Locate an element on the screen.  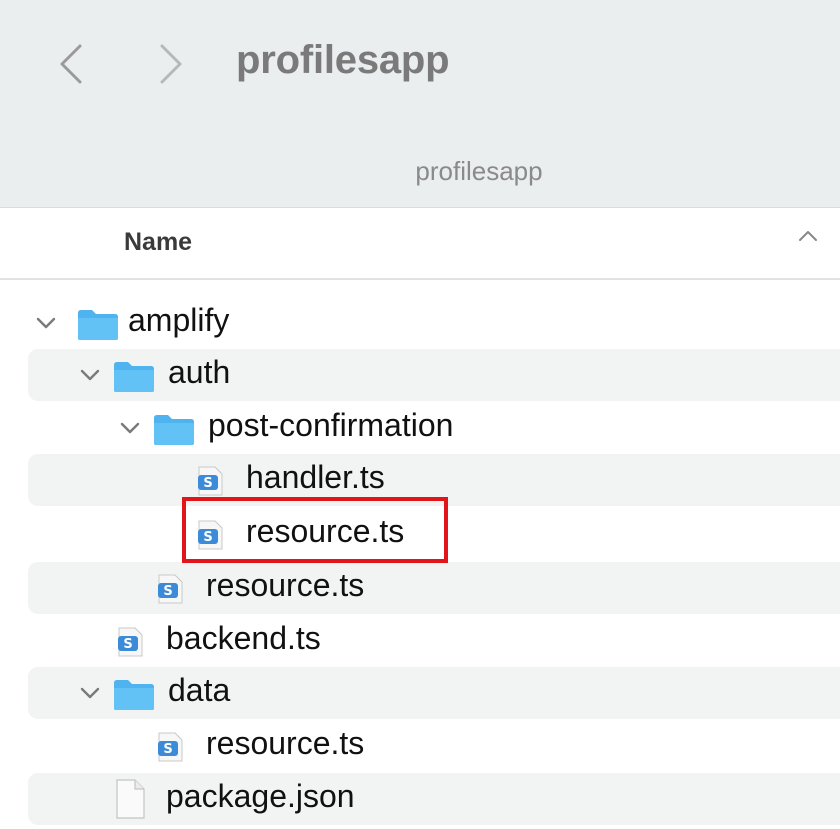
document-file-icon is located at coordinates (130, 799).